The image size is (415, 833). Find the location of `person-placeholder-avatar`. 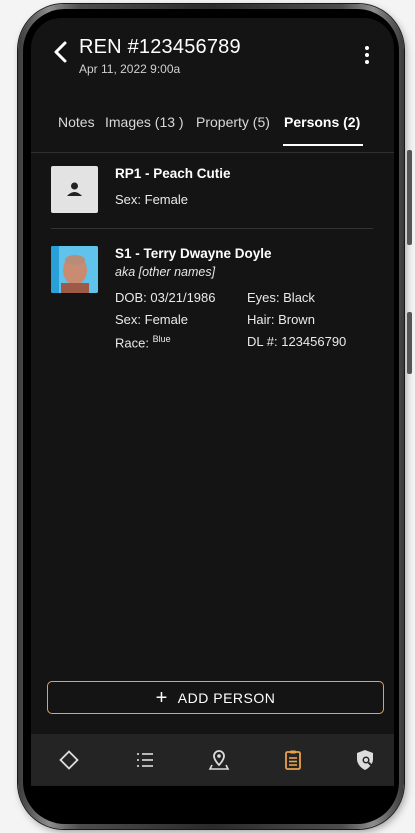

person-placeholder-avatar is located at coordinates (74, 189).